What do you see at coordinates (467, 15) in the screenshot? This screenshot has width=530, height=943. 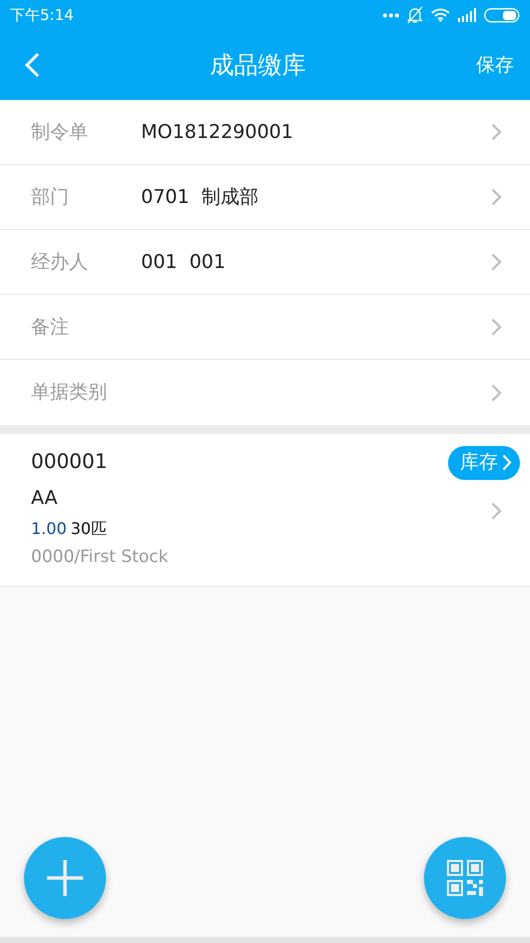 I see `signal-icon` at bounding box center [467, 15].